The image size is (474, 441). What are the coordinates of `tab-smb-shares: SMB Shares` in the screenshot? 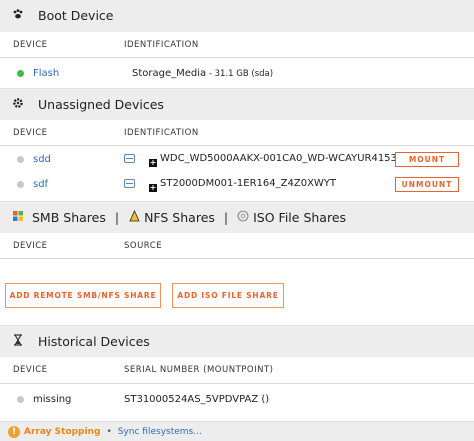 It's located at (69, 217).